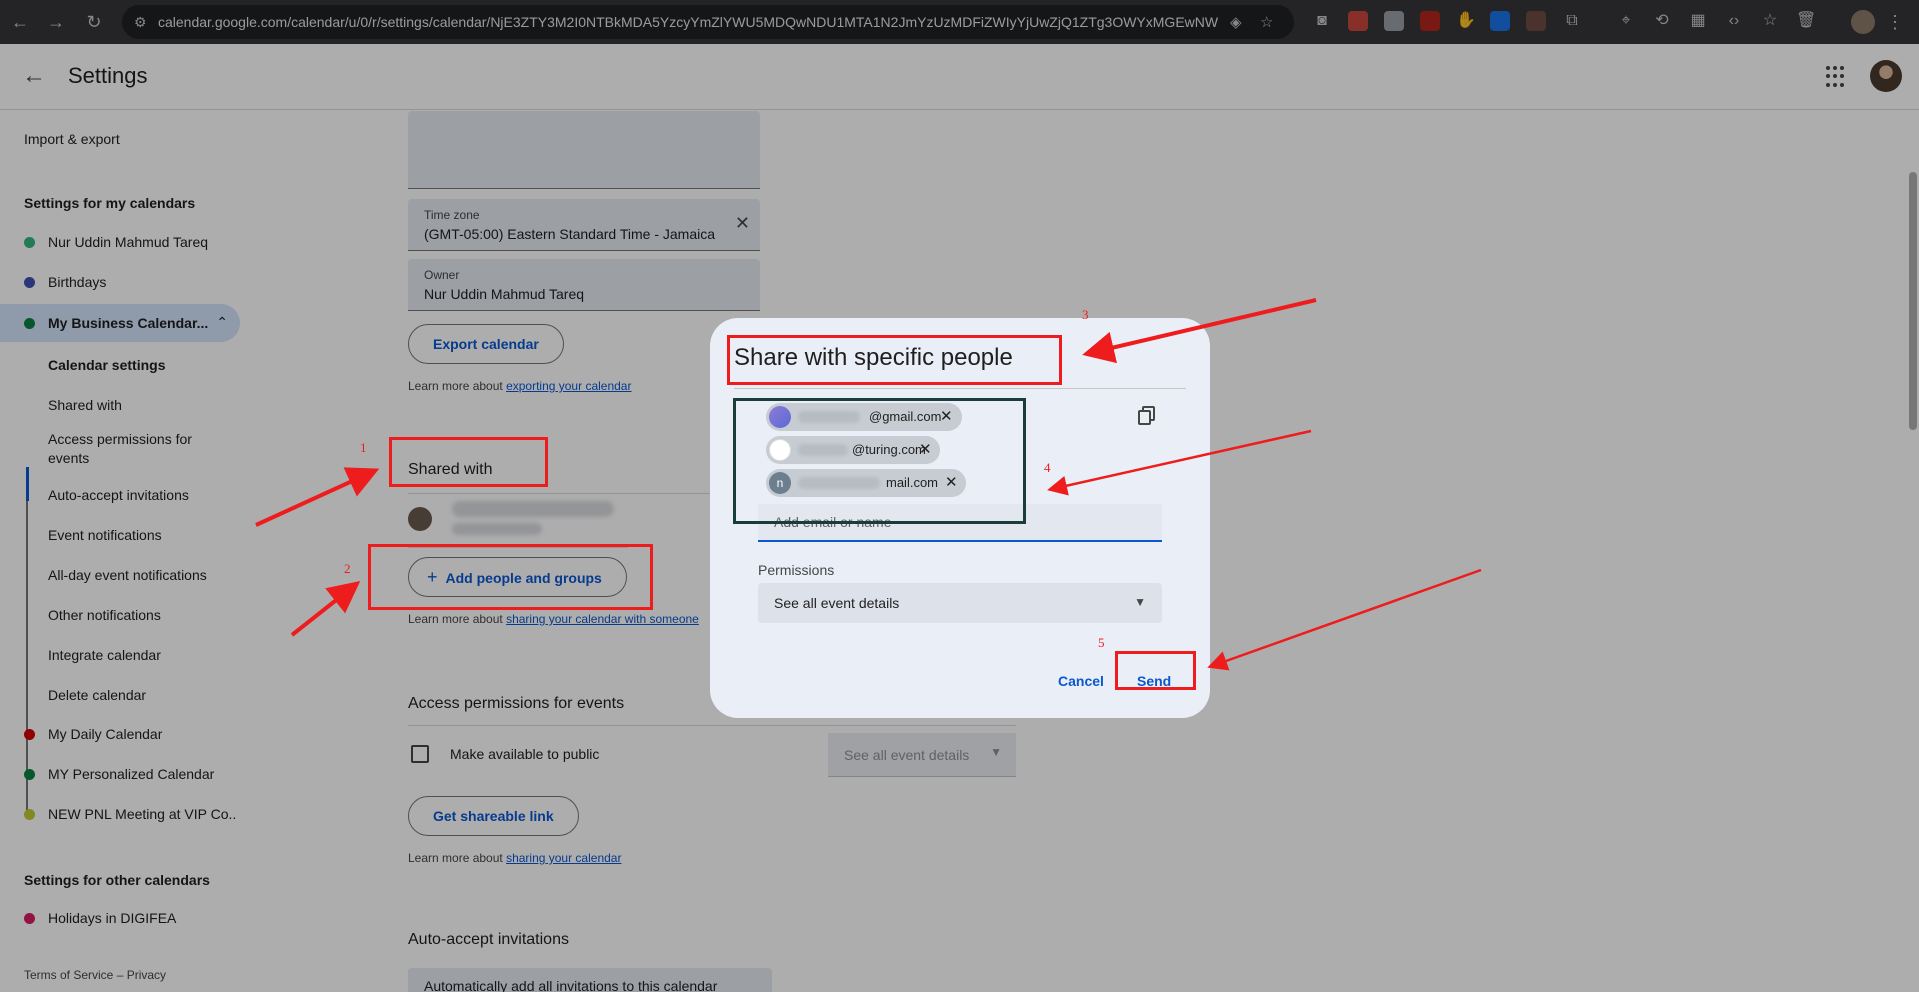  I want to click on permissions-select: See all event details ▼, so click(960, 603).